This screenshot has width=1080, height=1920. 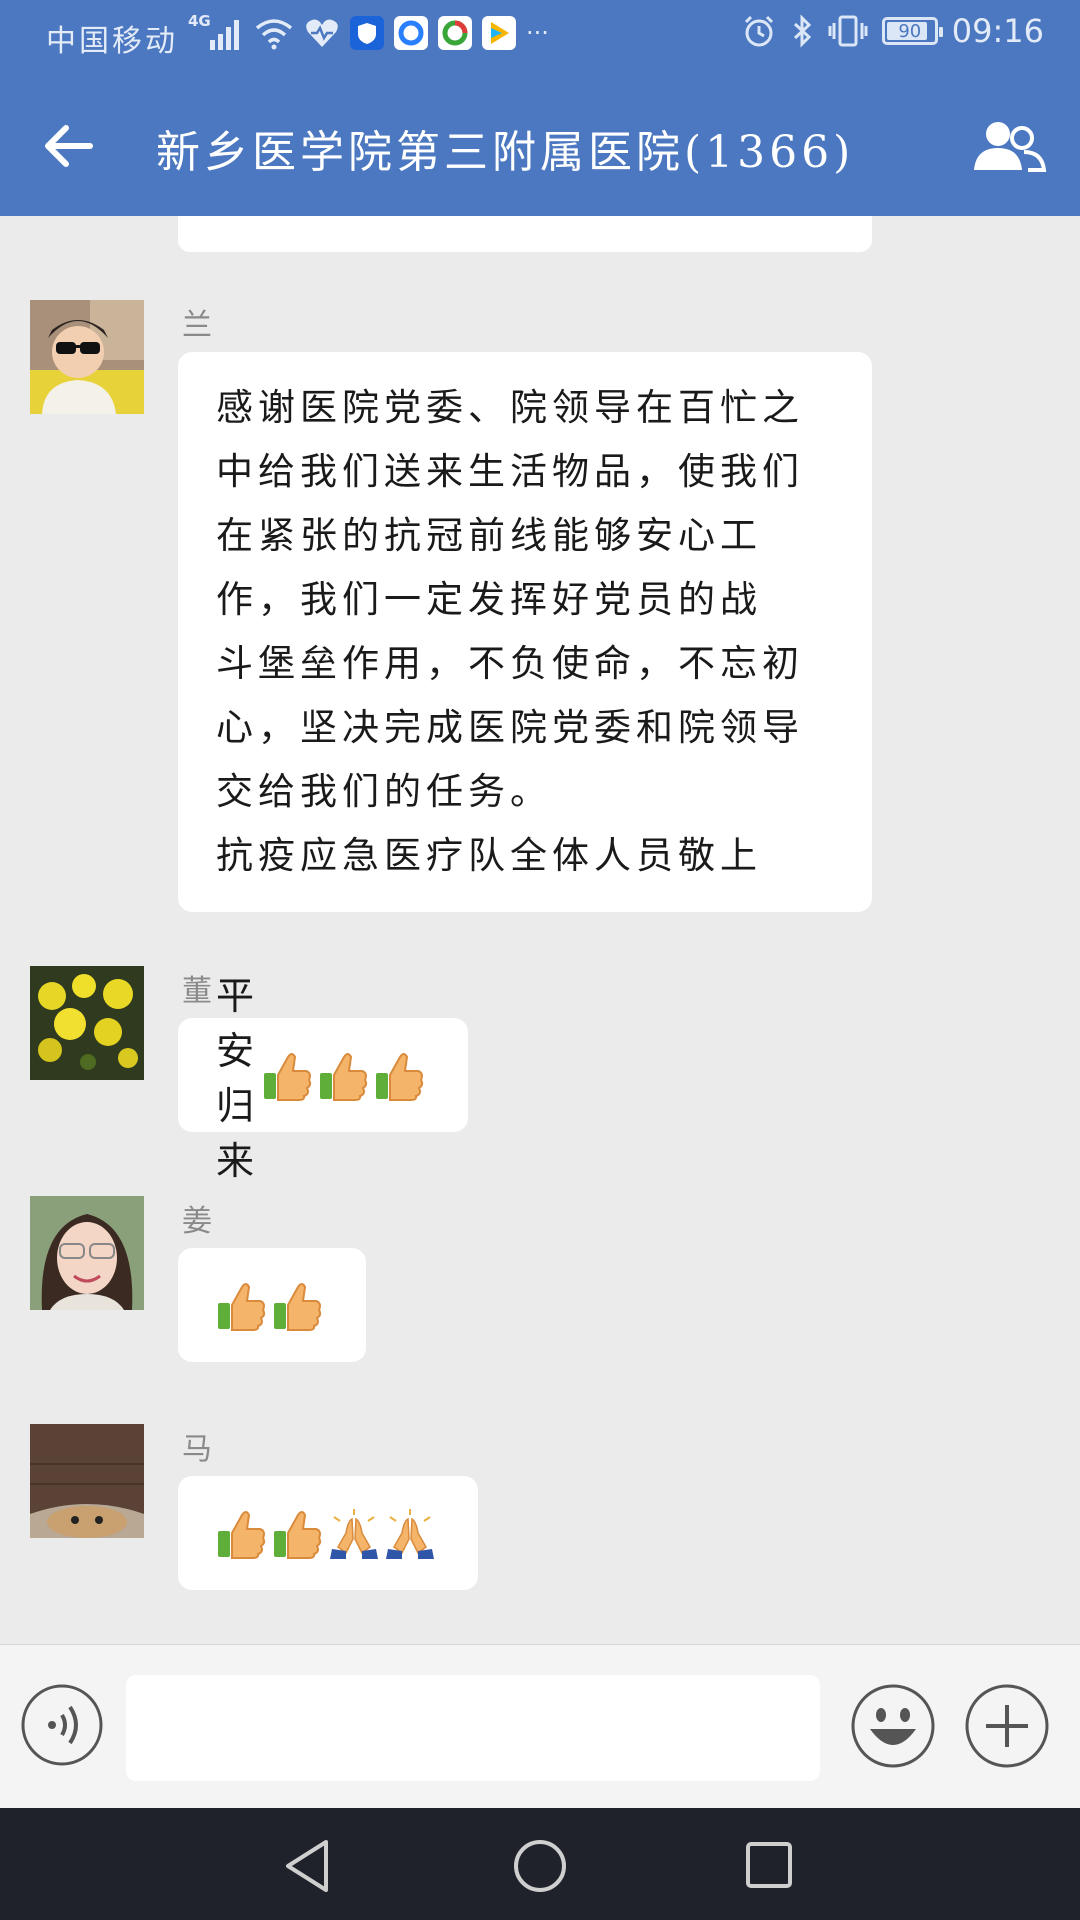 I want to click on more-notifications: ···, so click(x=537, y=33).